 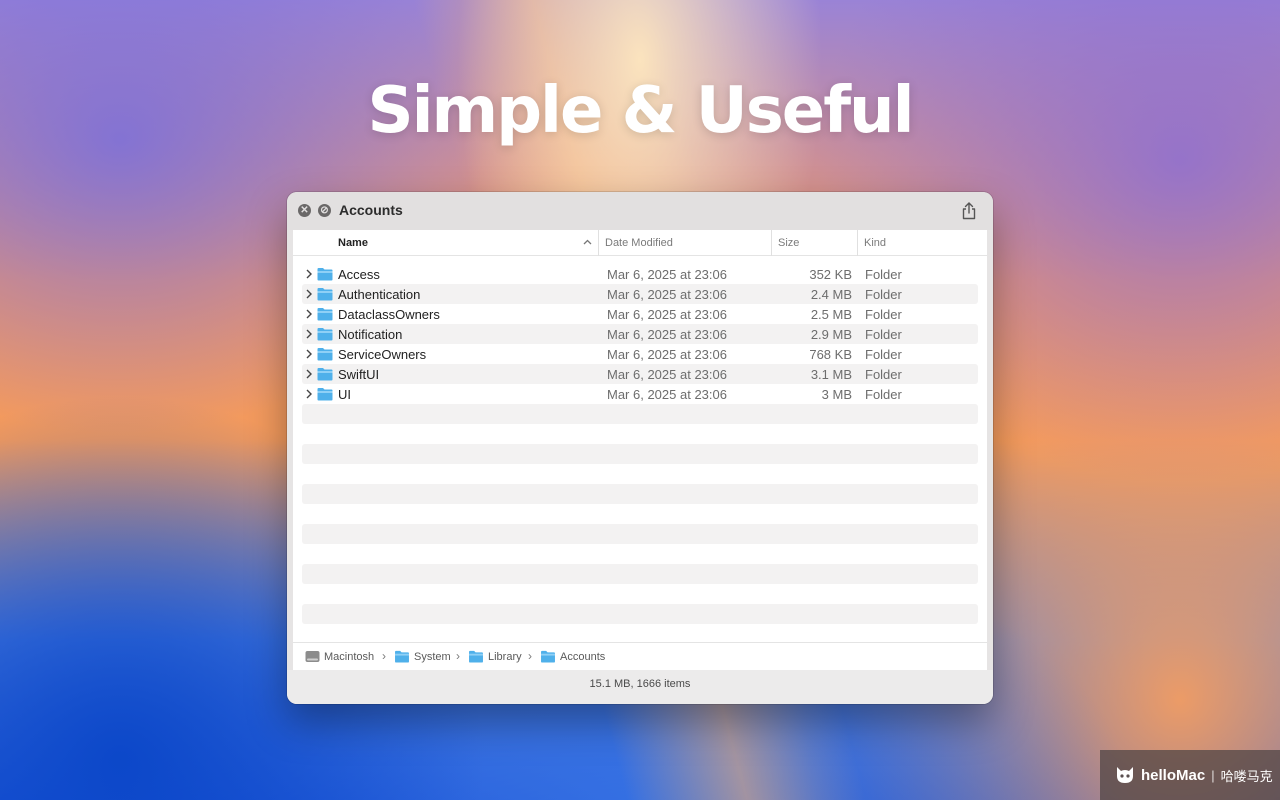 I want to click on path-item-accounts: Accounts, so click(x=572, y=656).